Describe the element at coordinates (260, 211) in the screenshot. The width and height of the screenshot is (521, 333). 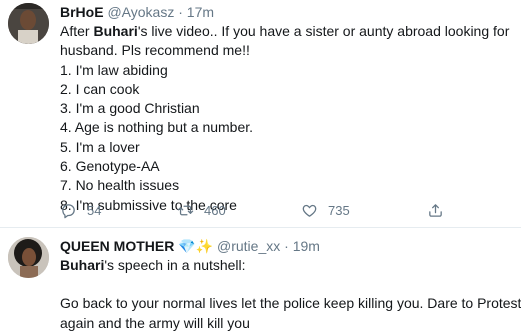
I see `tweet-actions: 54 460 735` at that location.